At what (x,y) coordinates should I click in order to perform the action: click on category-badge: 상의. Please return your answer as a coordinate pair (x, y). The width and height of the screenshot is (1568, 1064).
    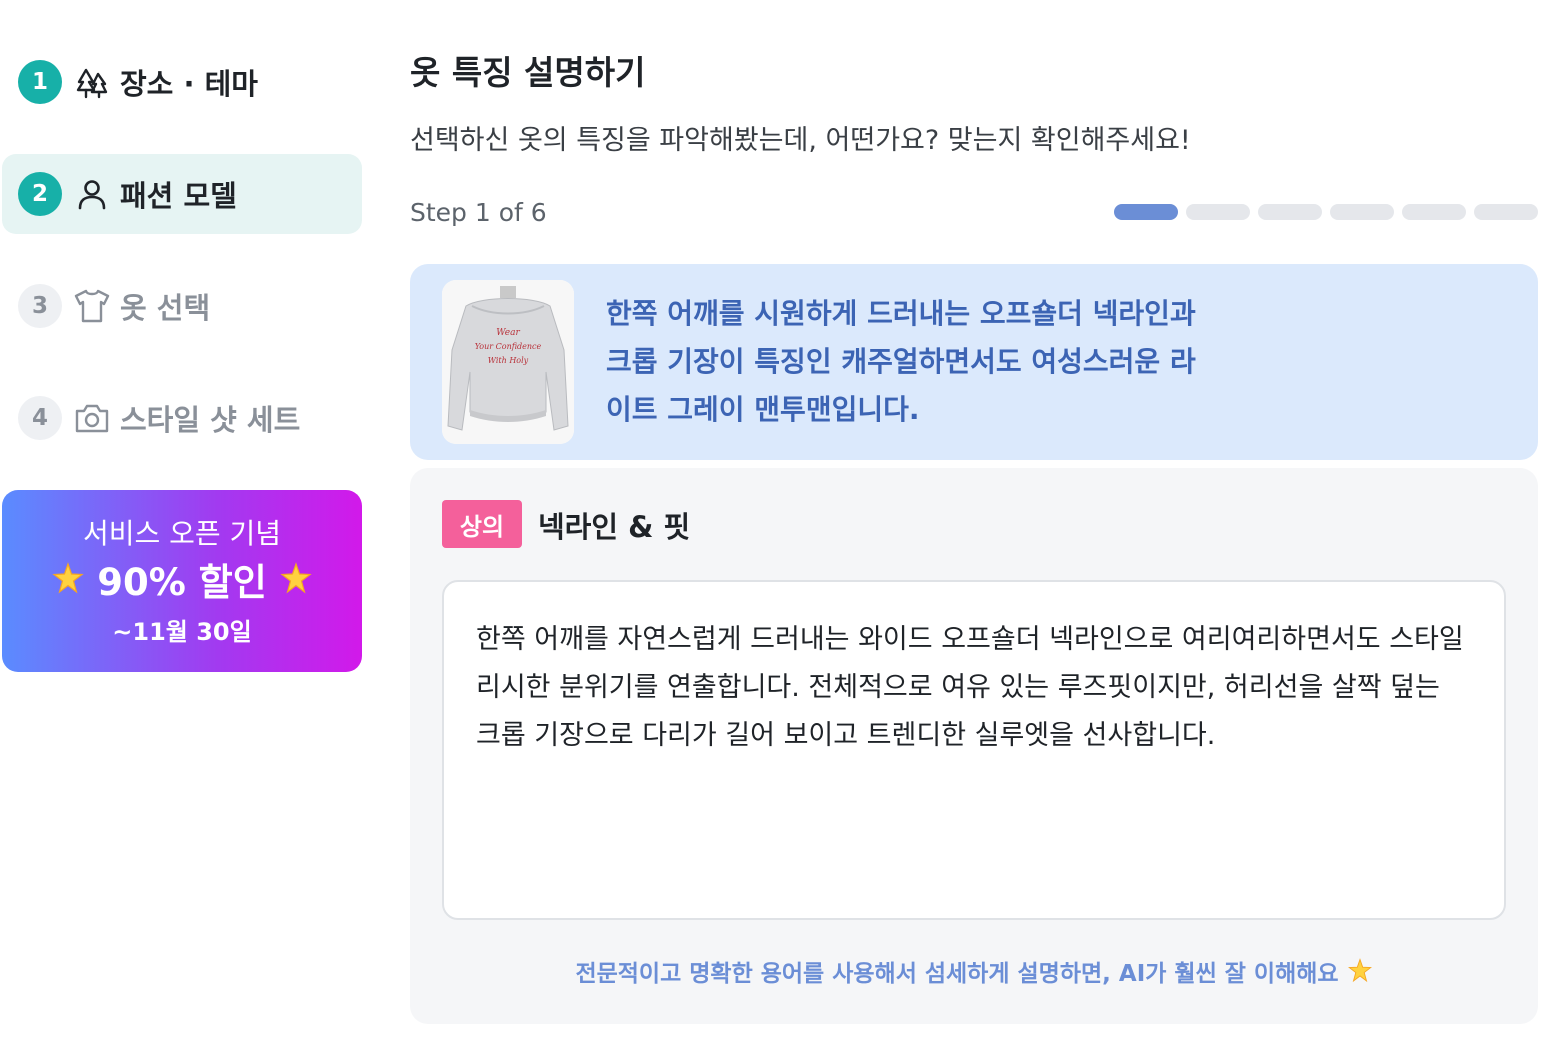
    Looking at the image, I should click on (482, 524).